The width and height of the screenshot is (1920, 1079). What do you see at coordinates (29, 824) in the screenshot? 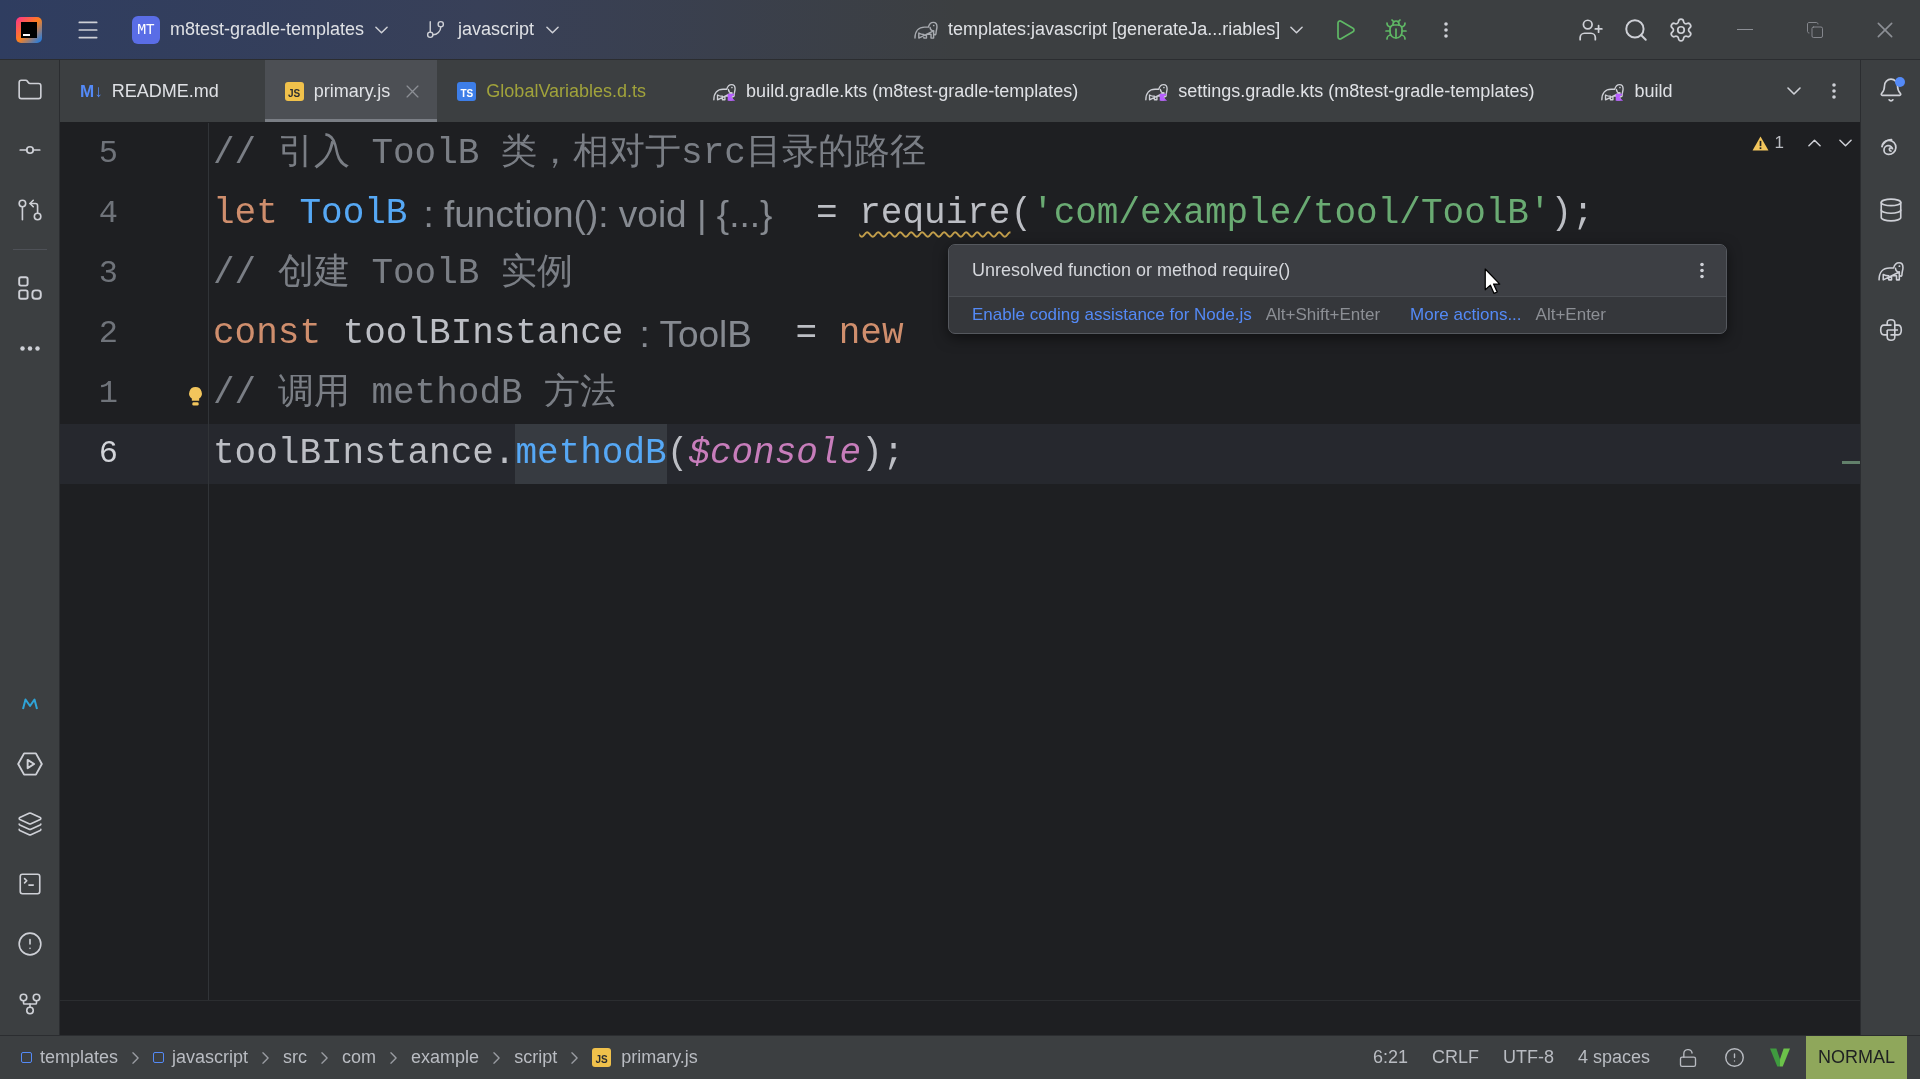
I see `layers-icon` at bounding box center [29, 824].